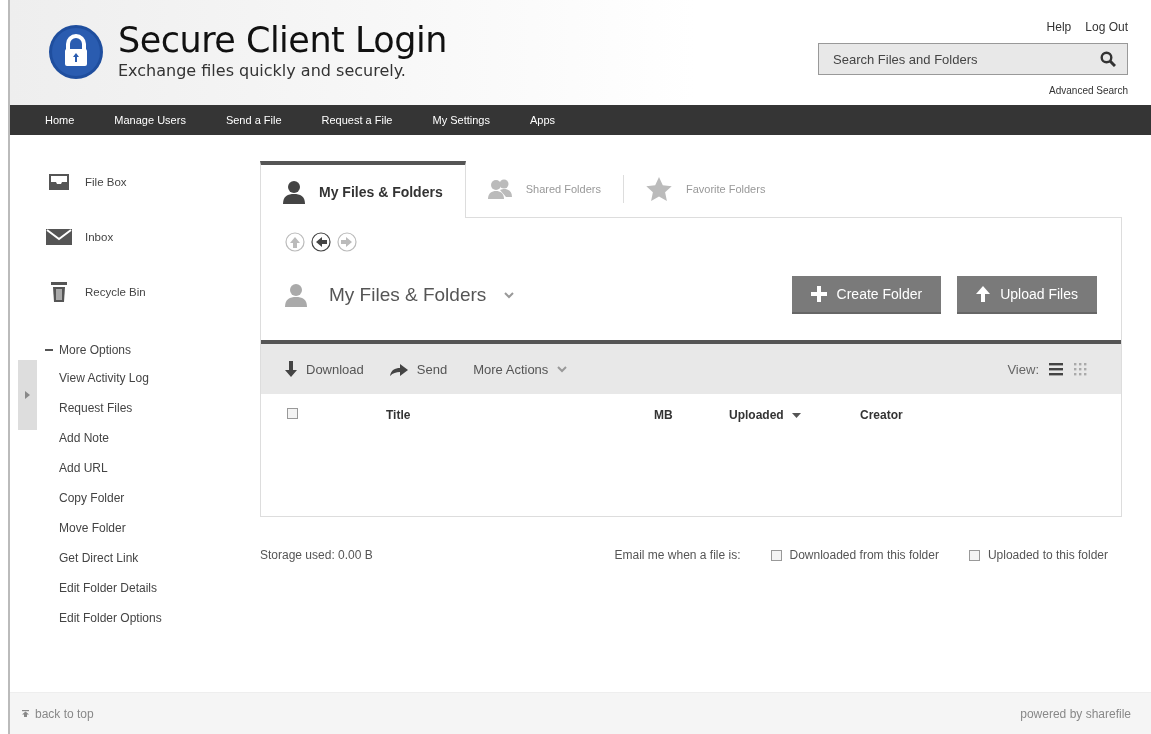 Image resolution: width=1151 pixels, height=734 pixels. Describe the element at coordinates (677, 555) in the screenshot. I see `email-label: Email me when a file is:` at that location.